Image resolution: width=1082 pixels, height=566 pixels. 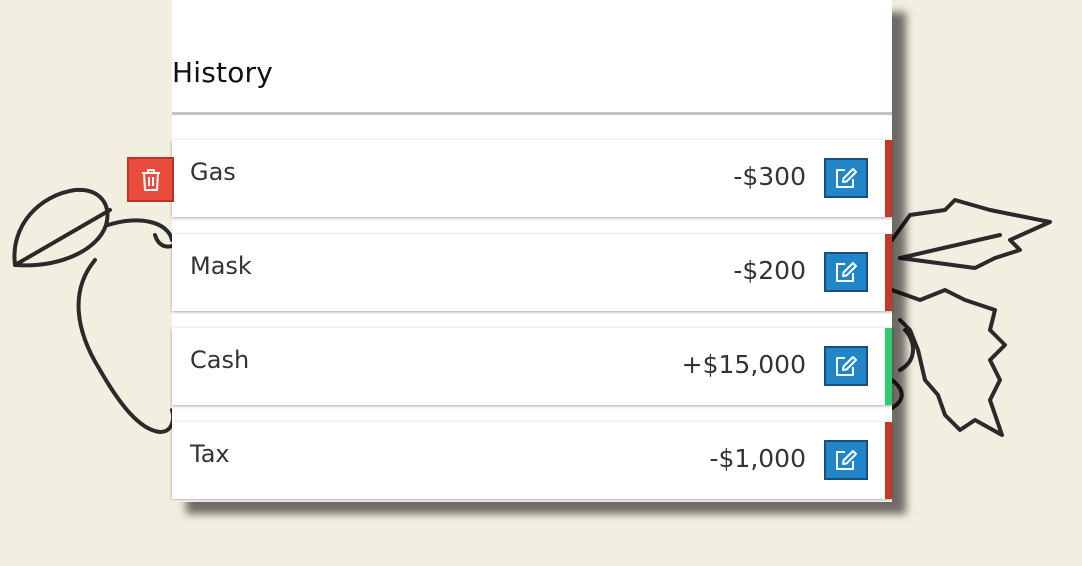 I want to click on income-indicator, so click(x=888, y=366).